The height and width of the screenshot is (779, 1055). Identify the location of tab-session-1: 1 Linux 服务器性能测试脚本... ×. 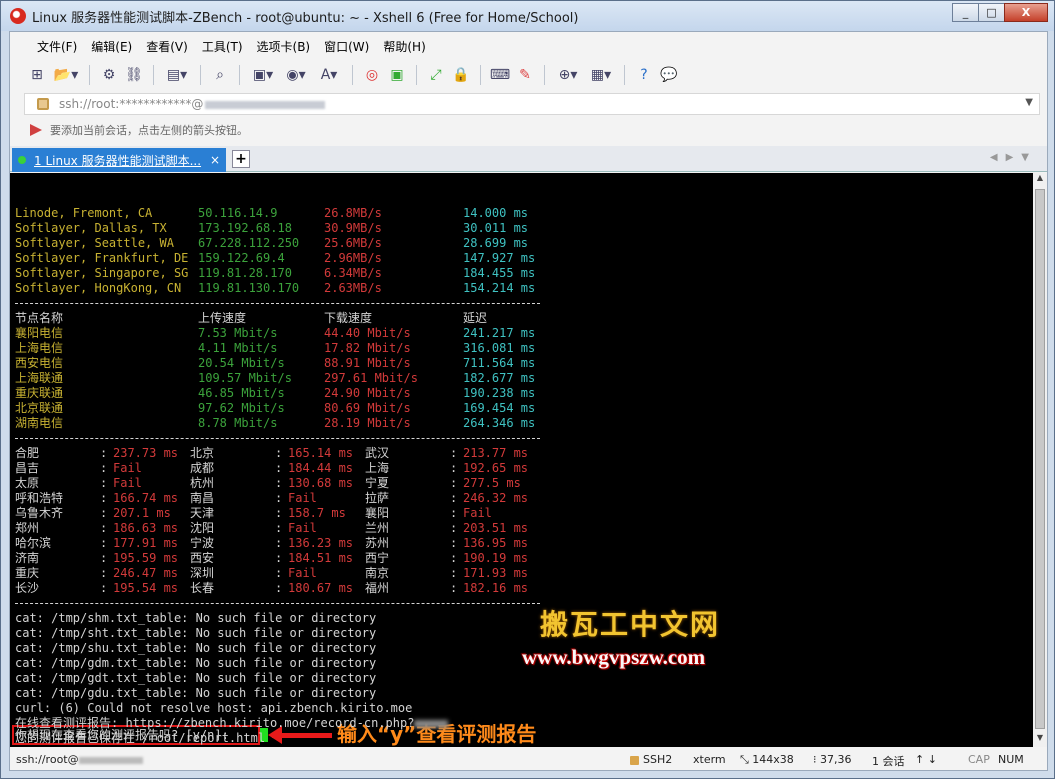
(119, 160).